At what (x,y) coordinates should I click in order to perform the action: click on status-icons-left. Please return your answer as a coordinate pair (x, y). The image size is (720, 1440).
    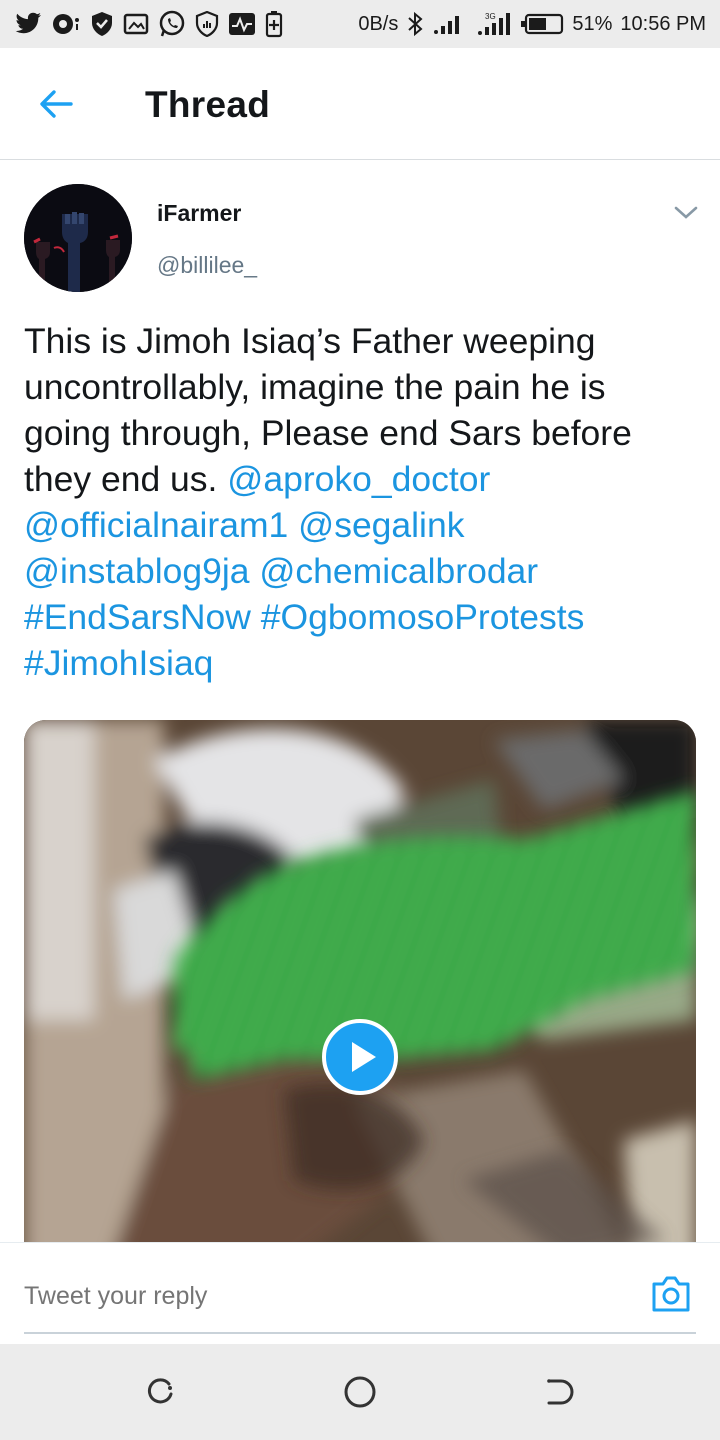
    Looking at the image, I should click on (148, 24).